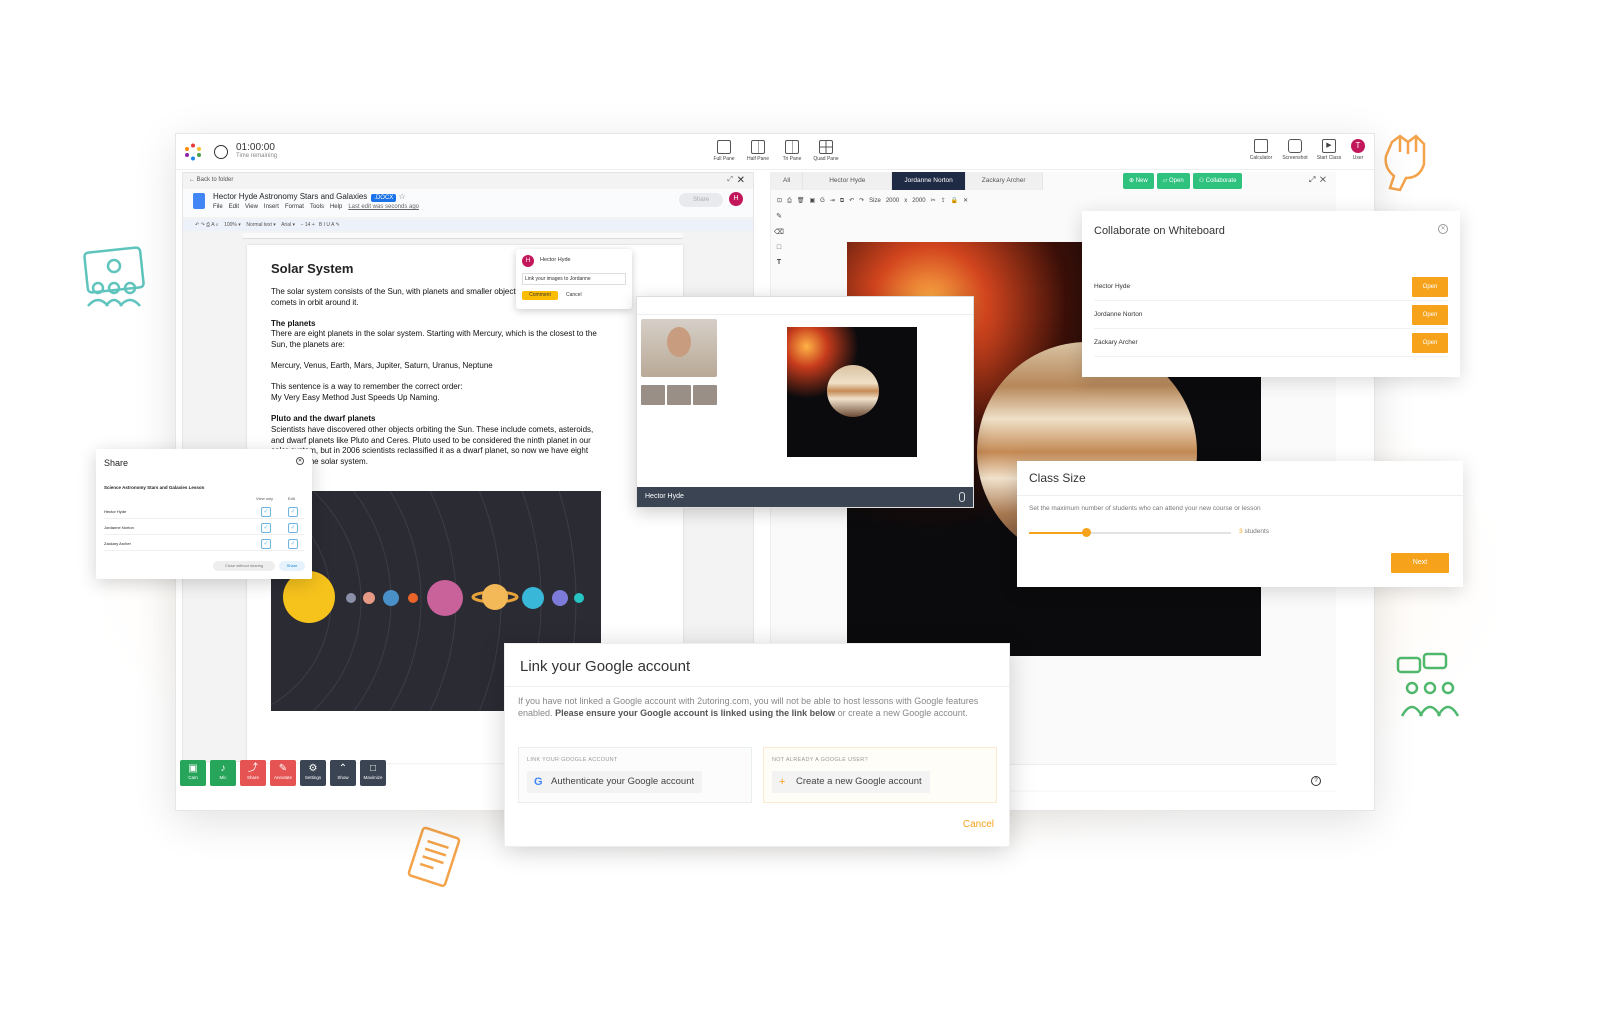 Image resolution: width=1600 pixels, height=1018 pixels. Describe the element at coordinates (1329, 150) in the screenshot. I see `start-class-button: ▶ Start Class` at that location.